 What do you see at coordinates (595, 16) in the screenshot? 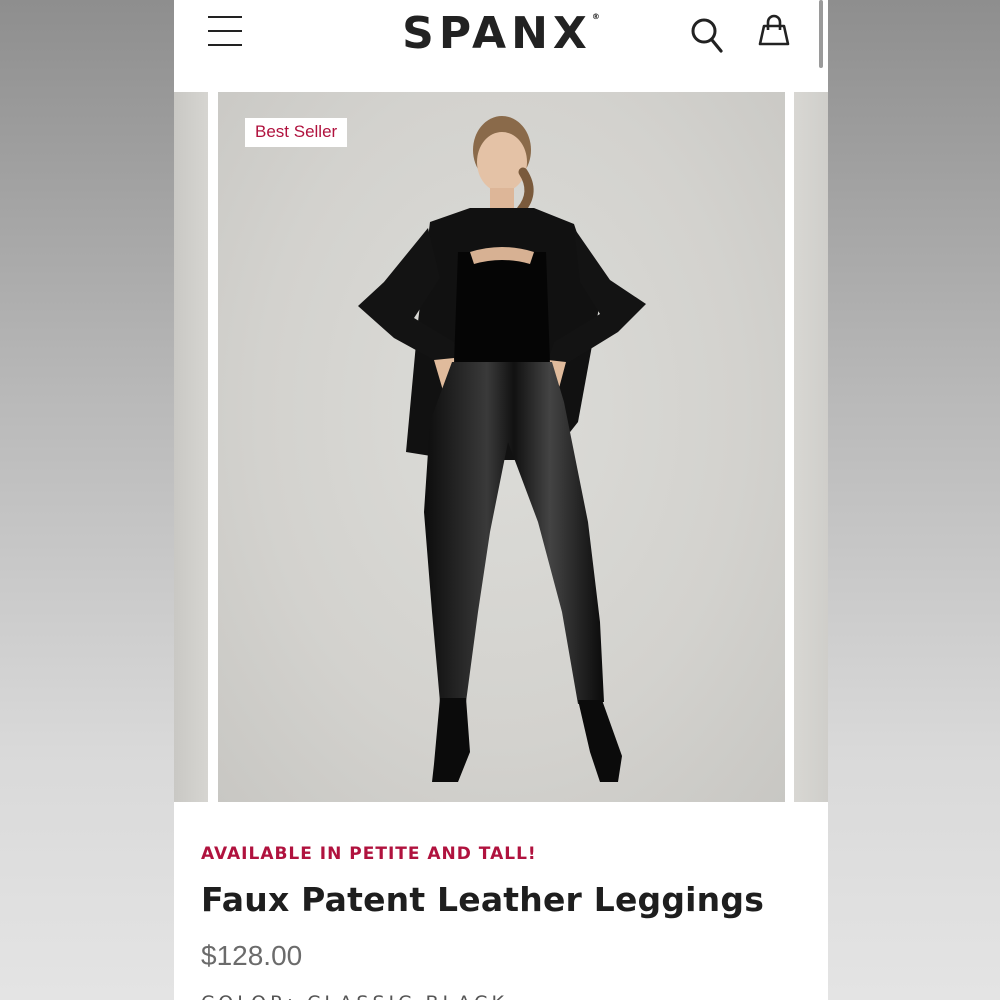
I see `trademark-symbol: ®` at bounding box center [595, 16].